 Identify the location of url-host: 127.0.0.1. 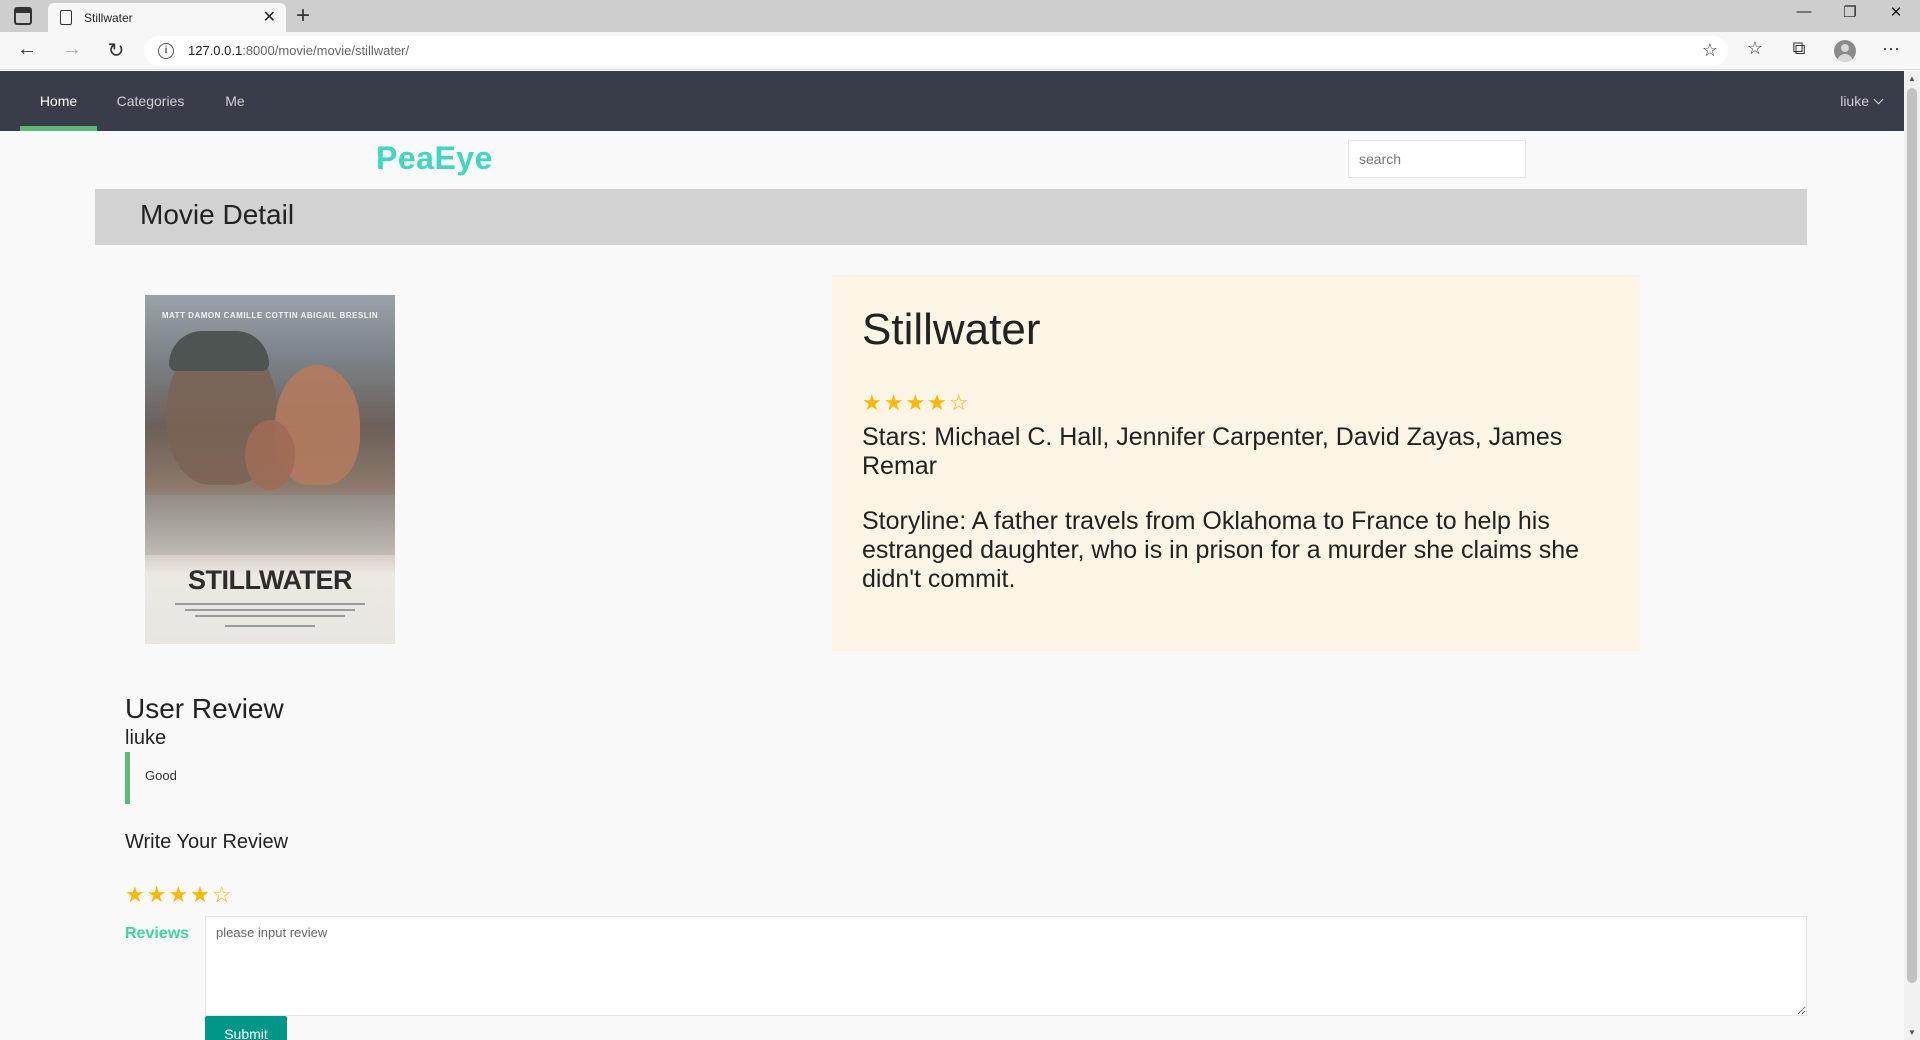
(215, 50).